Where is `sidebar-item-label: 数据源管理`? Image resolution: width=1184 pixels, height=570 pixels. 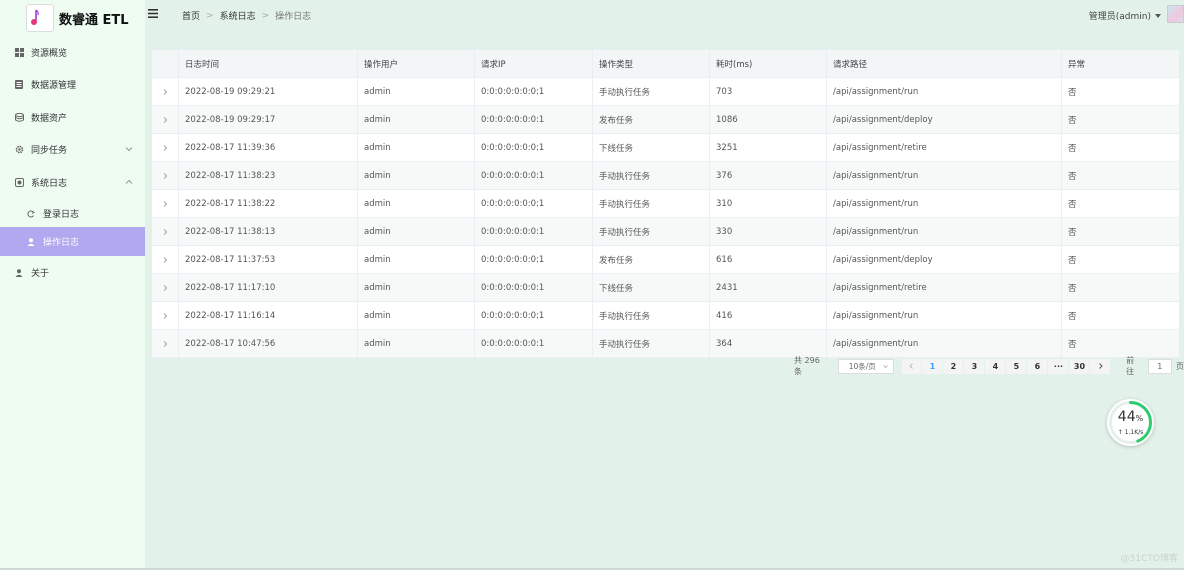
sidebar-item-label: 数据源管理 is located at coordinates (54, 86).